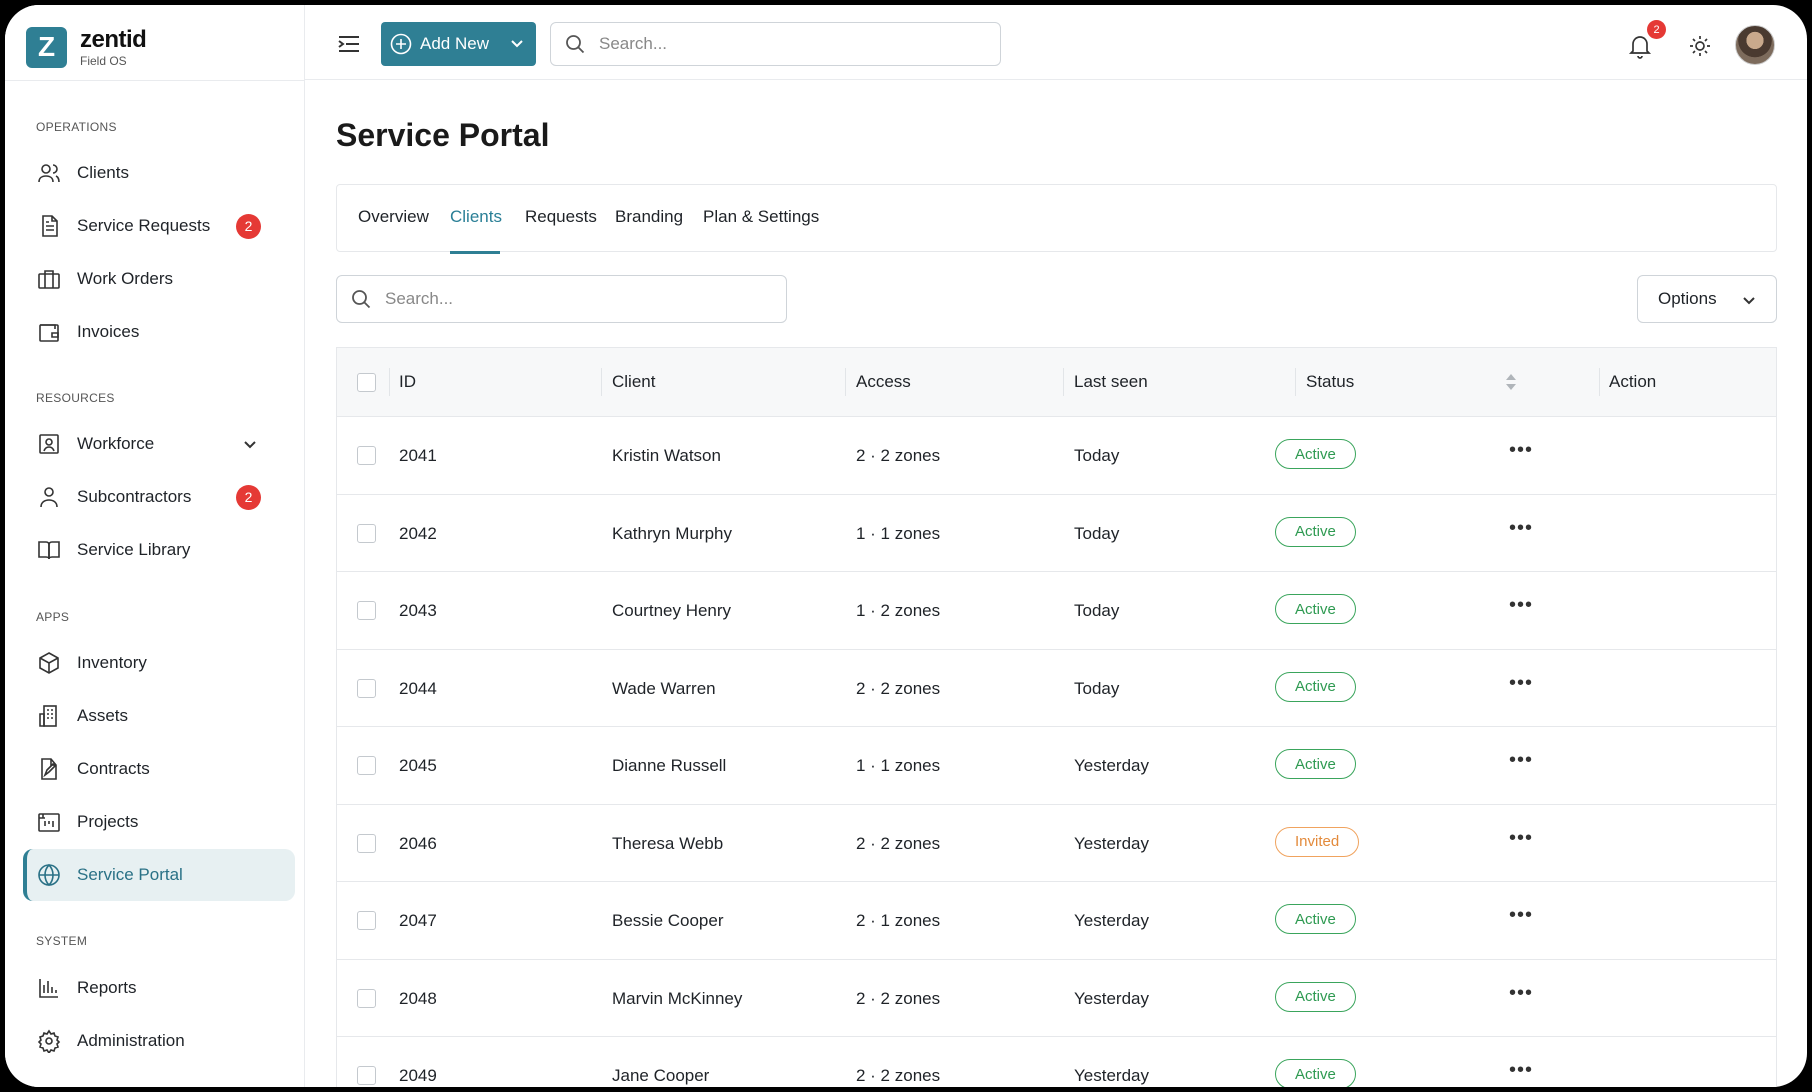 The height and width of the screenshot is (1092, 1812). Describe the element at coordinates (1707, 299) in the screenshot. I see `options-button: Options` at that location.